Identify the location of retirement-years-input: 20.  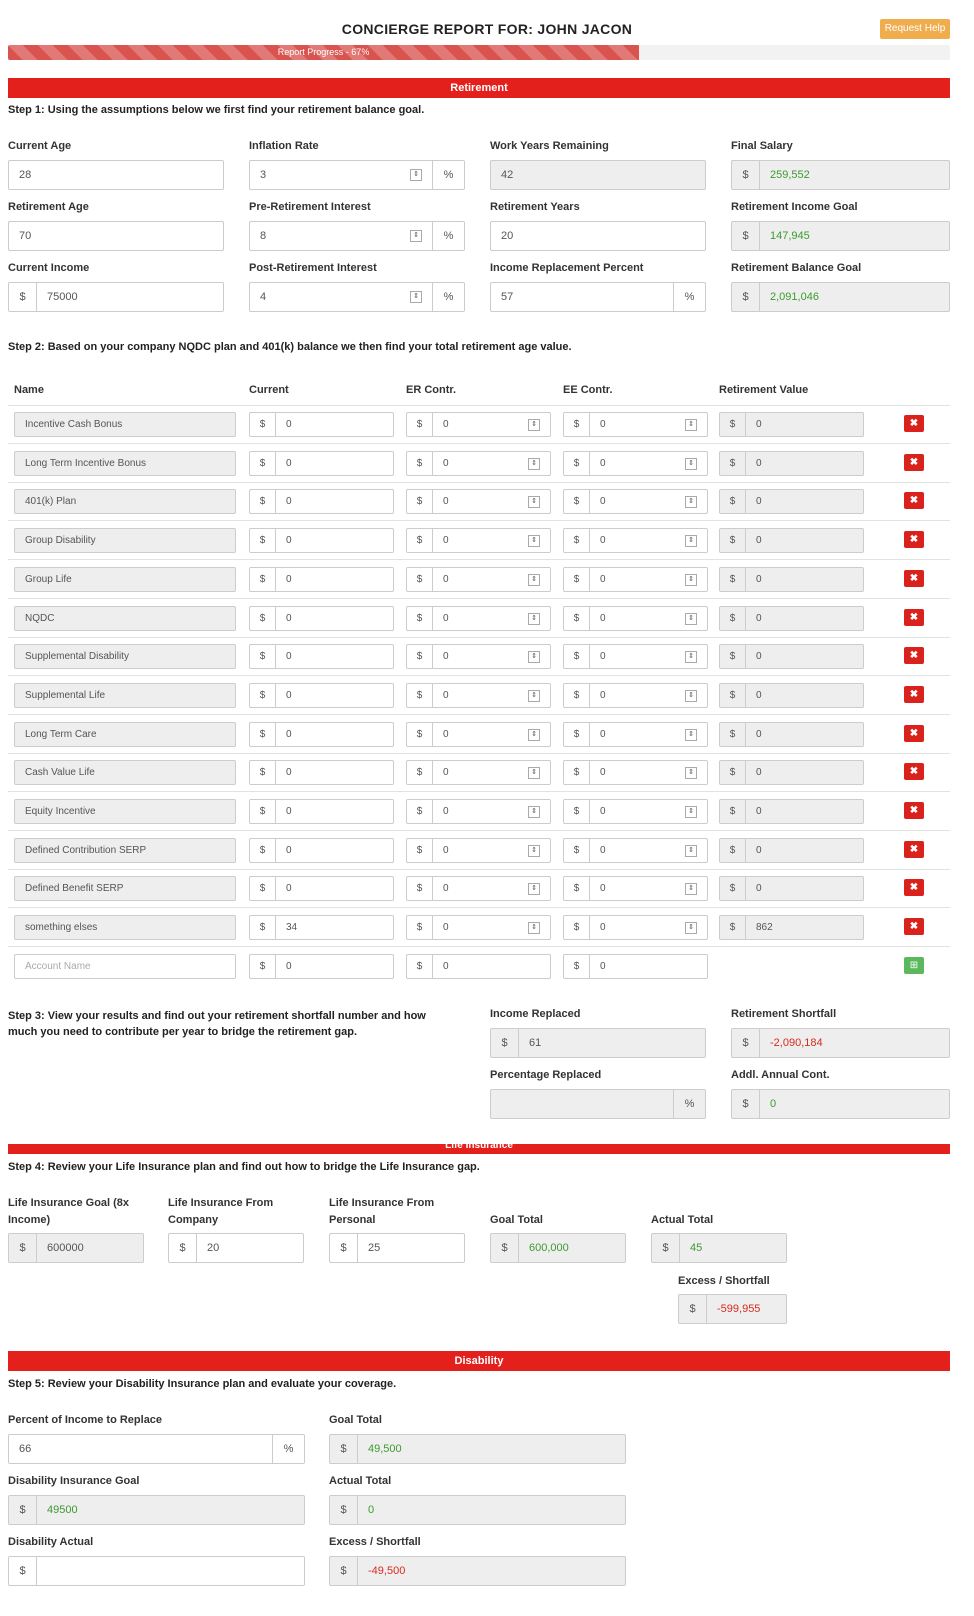
(598, 236).